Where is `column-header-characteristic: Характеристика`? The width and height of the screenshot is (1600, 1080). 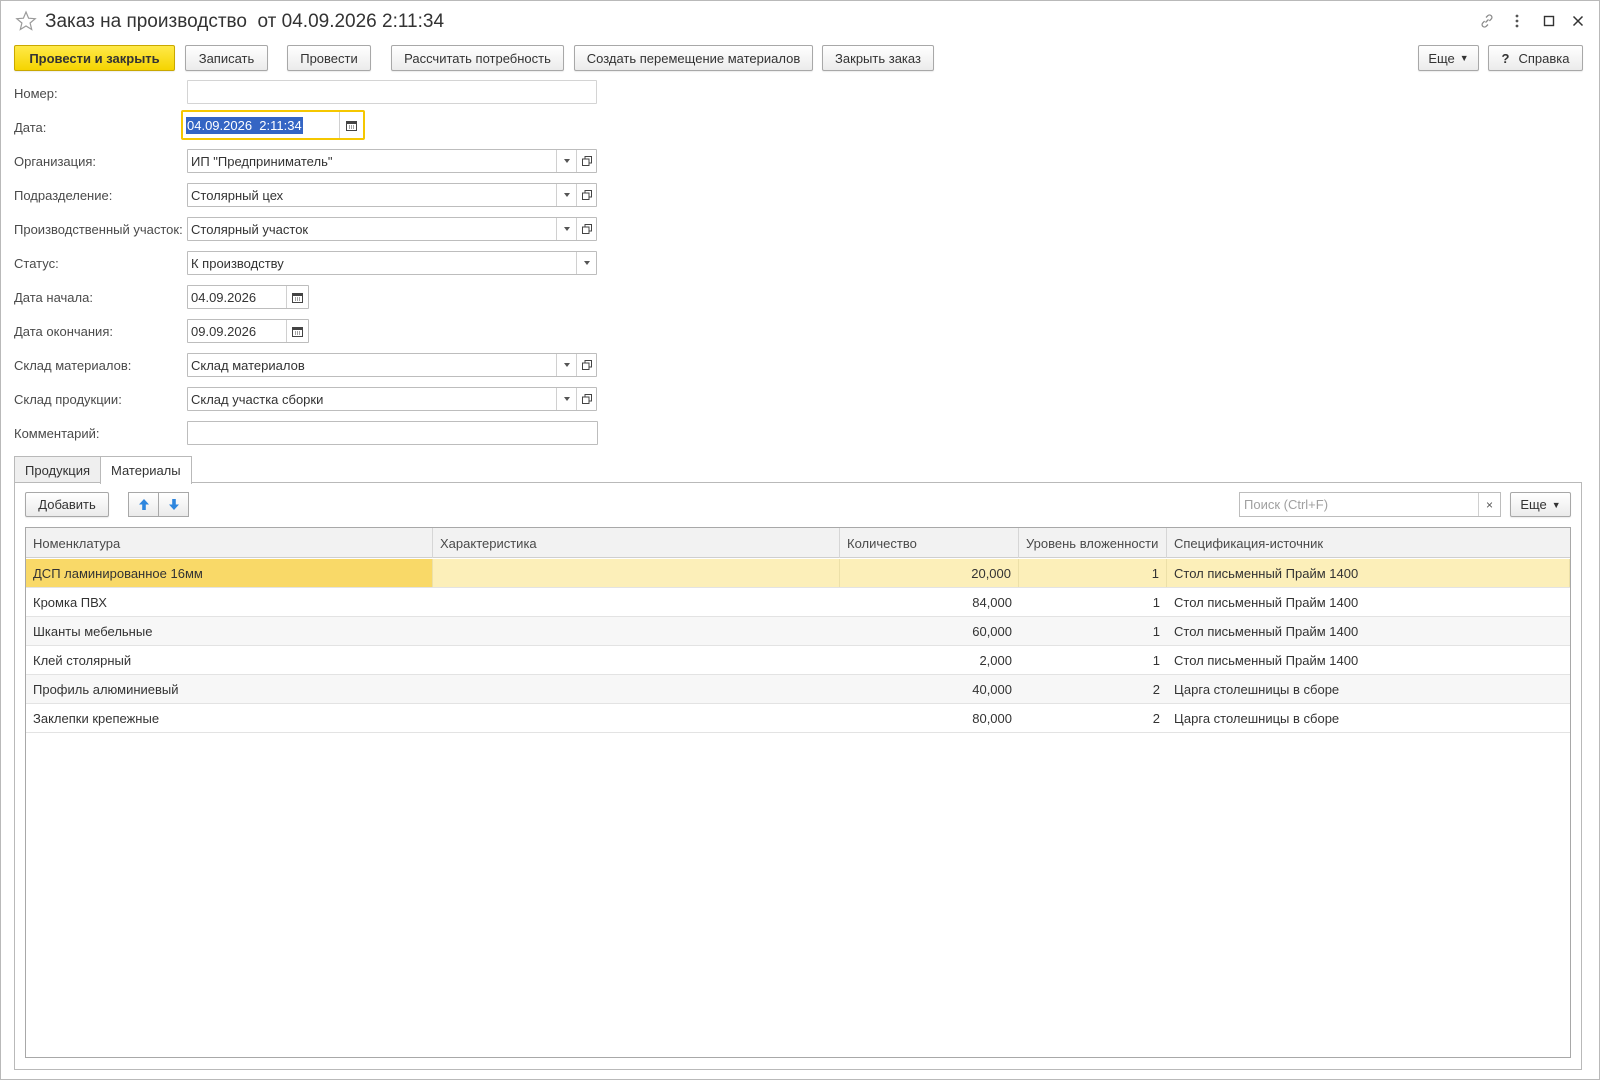
column-header-characteristic: Характеристика is located at coordinates (636, 543).